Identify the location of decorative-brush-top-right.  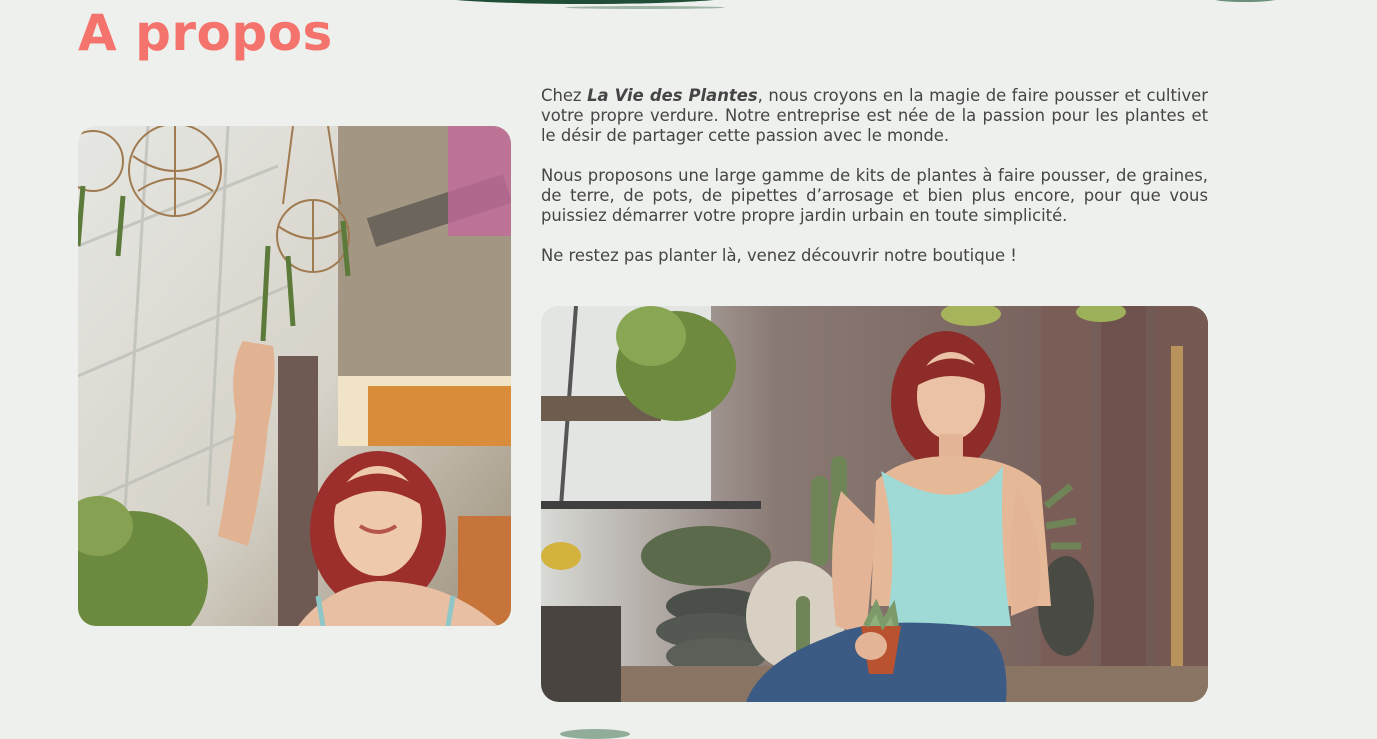
(1245, 1).